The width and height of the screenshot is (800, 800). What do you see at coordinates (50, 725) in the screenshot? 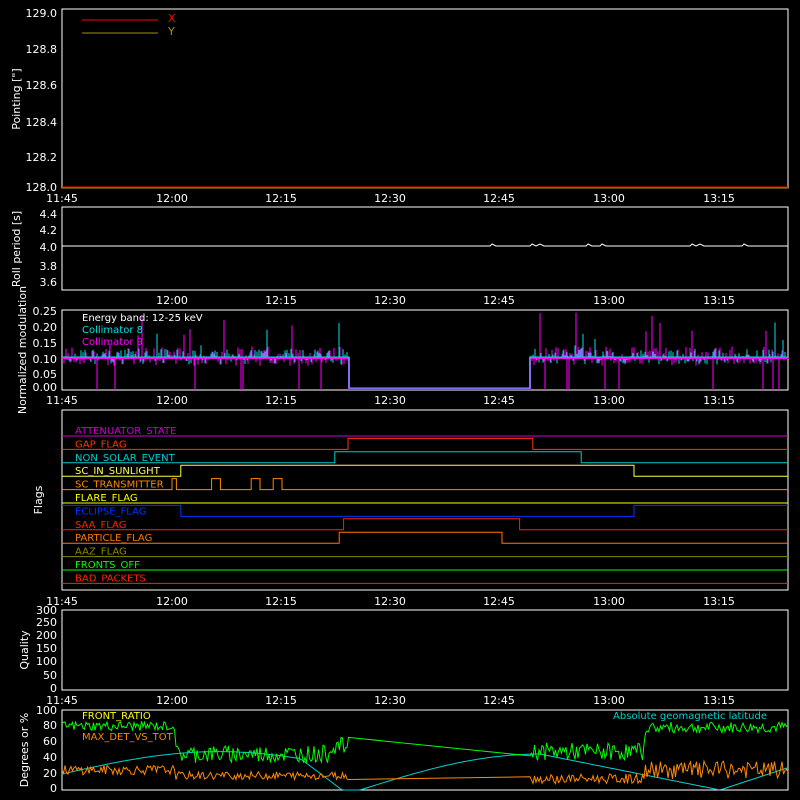
I see `ratios-ytick-4: 80` at bounding box center [50, 725].